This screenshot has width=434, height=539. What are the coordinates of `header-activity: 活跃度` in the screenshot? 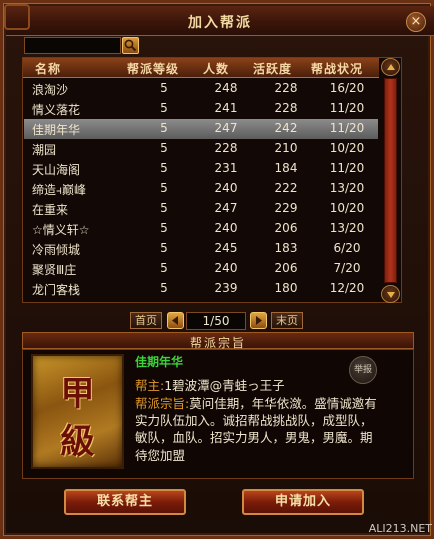 It's located at (272, 68).